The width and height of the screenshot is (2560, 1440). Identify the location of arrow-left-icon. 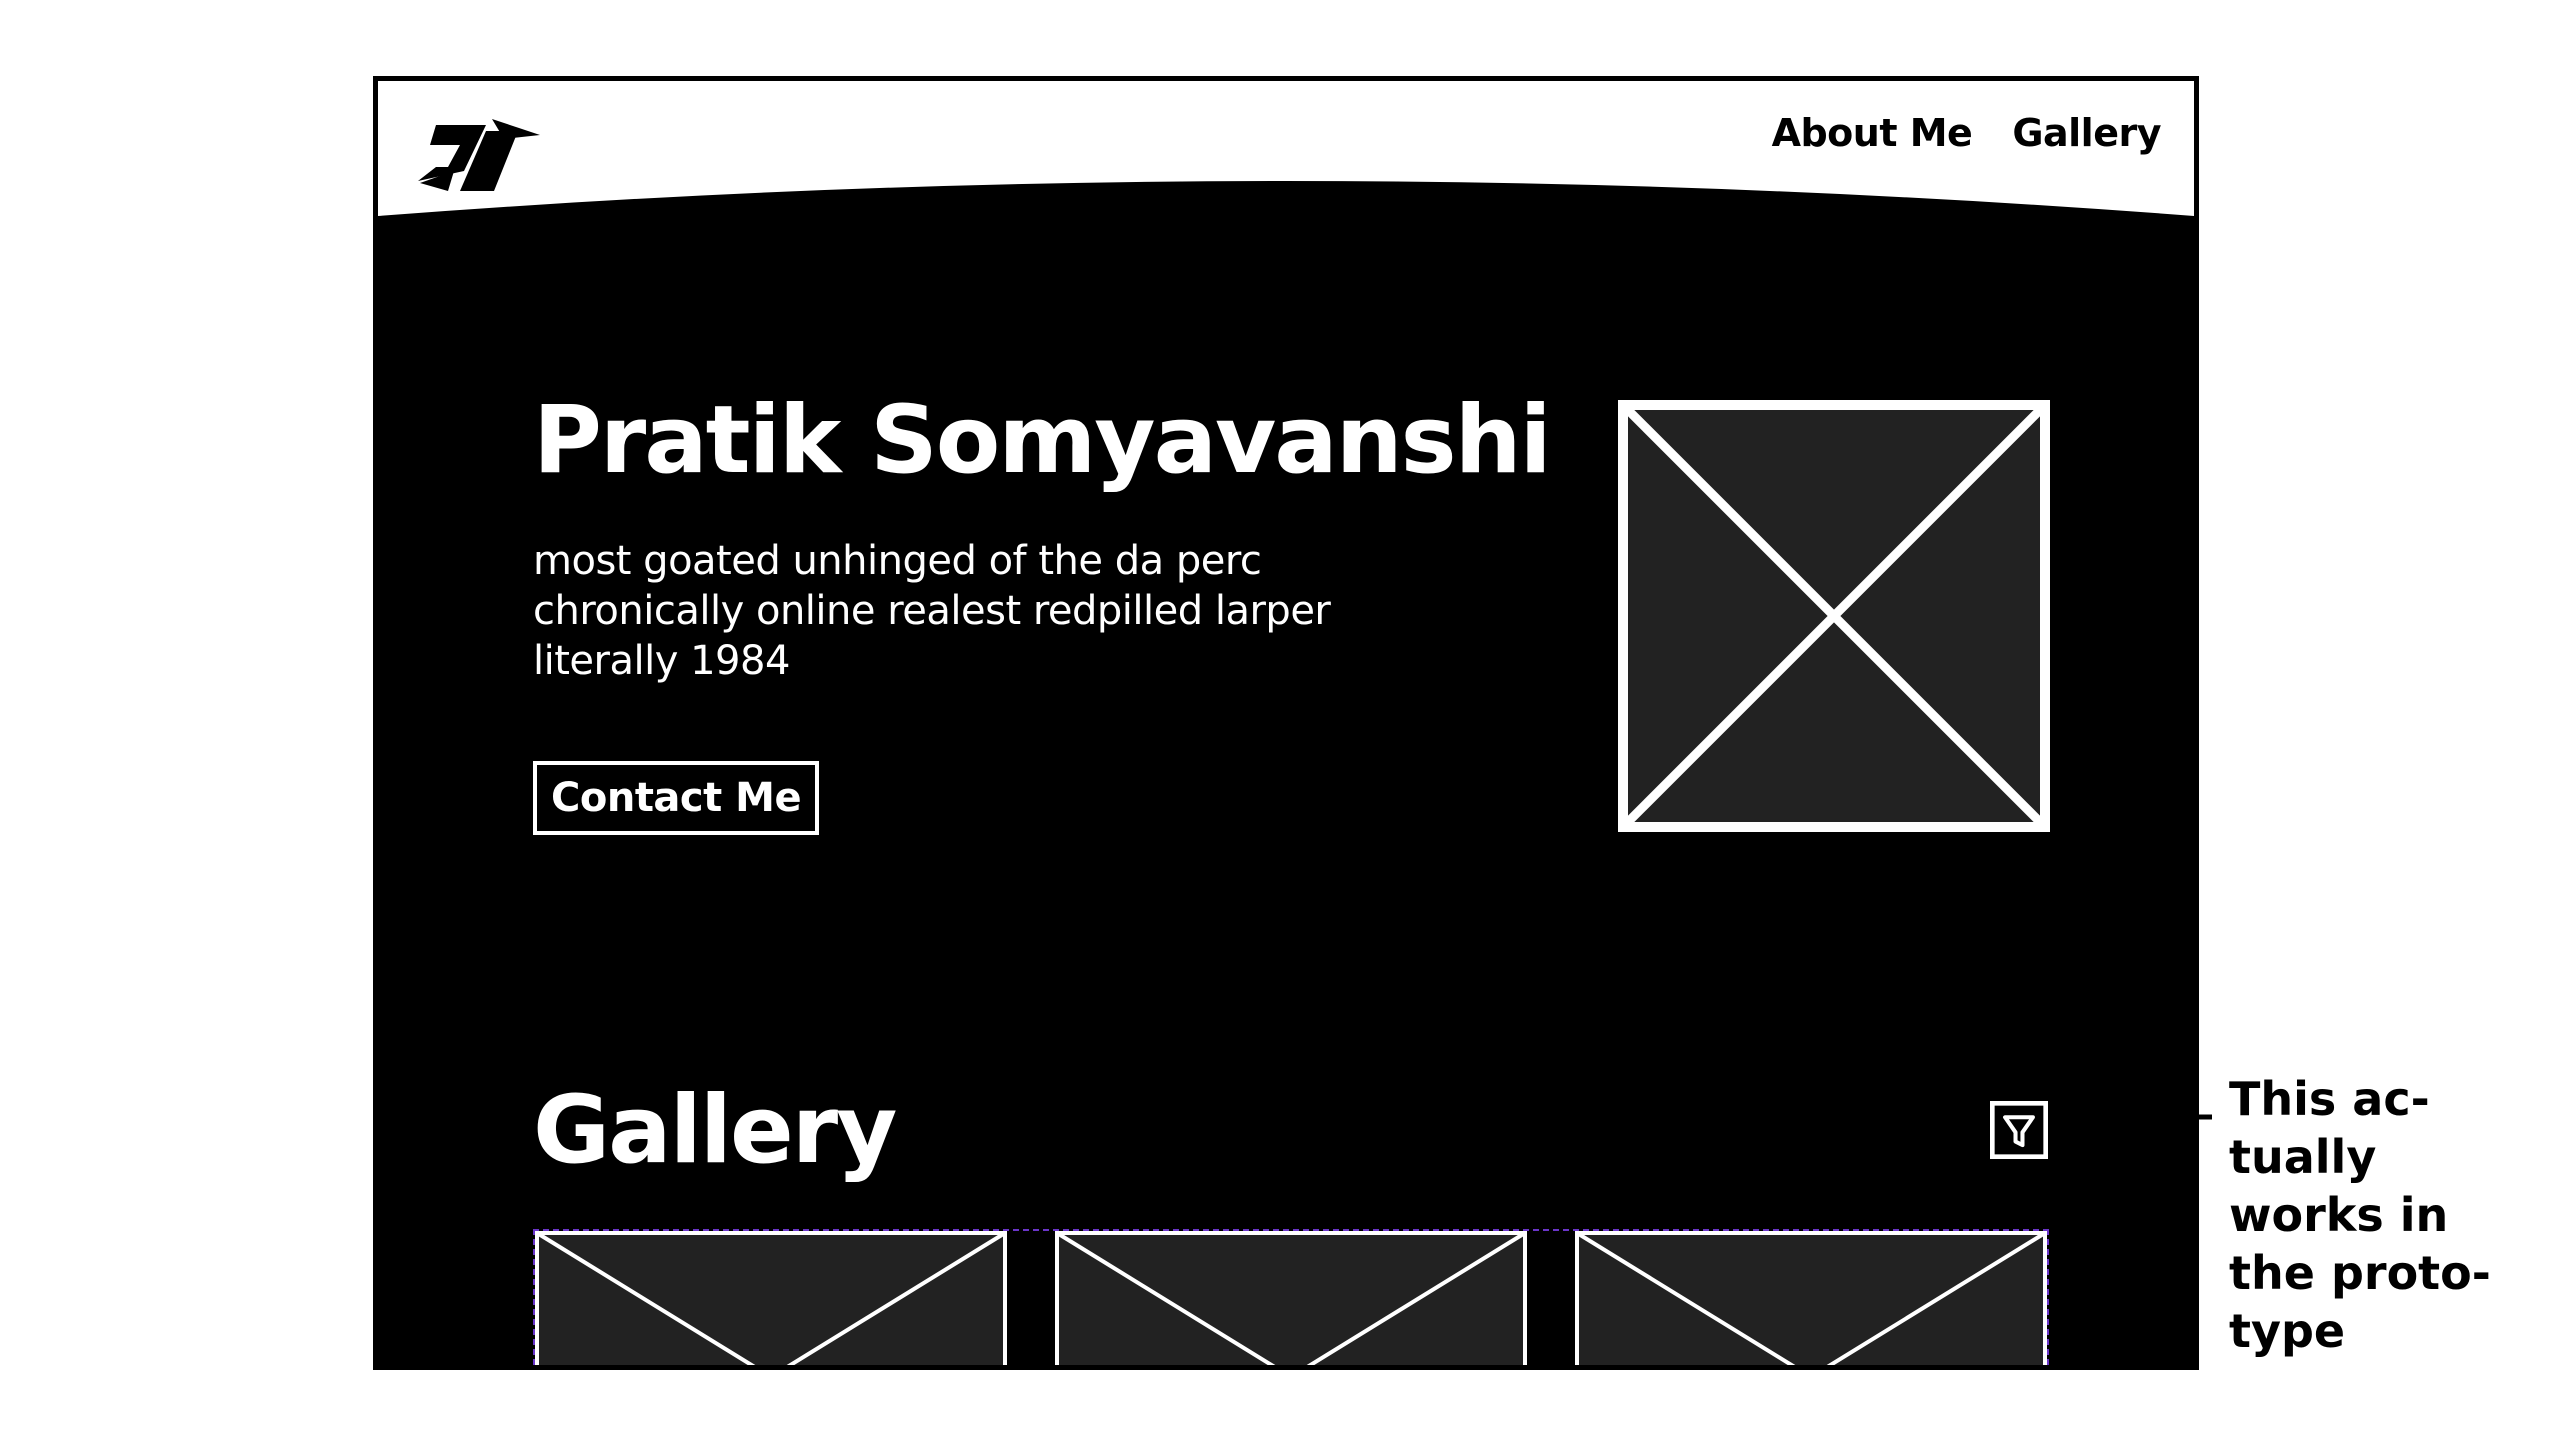
(2144, 1117).